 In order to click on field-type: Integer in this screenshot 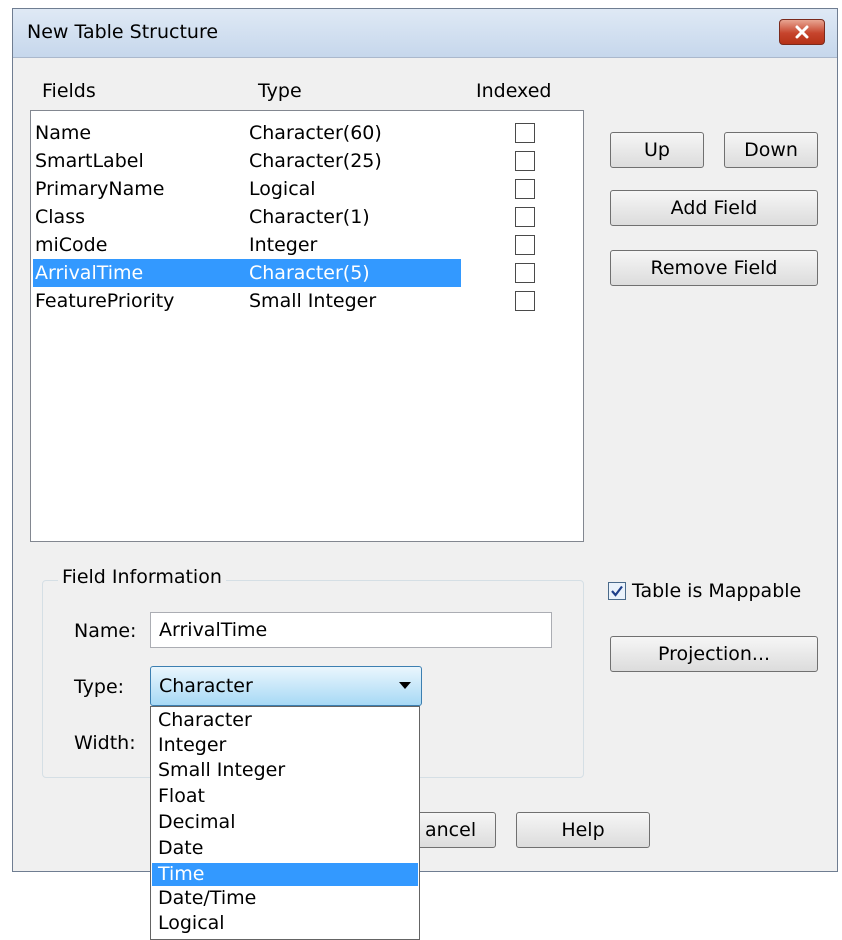, I will do `click(283, 245)`.